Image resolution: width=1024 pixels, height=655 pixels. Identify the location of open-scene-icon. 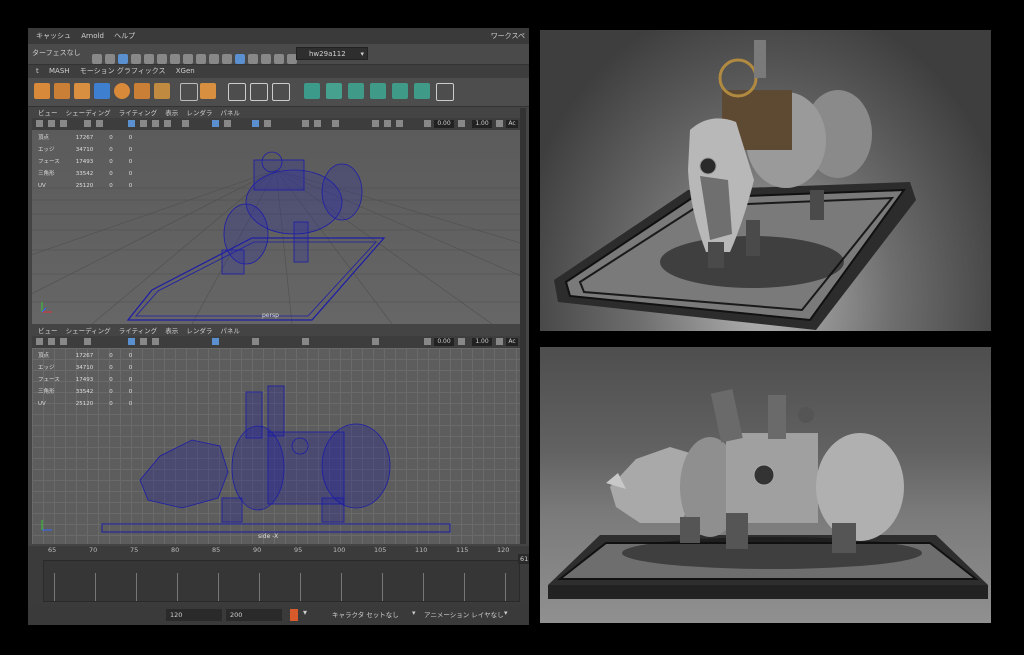
(110, 59).